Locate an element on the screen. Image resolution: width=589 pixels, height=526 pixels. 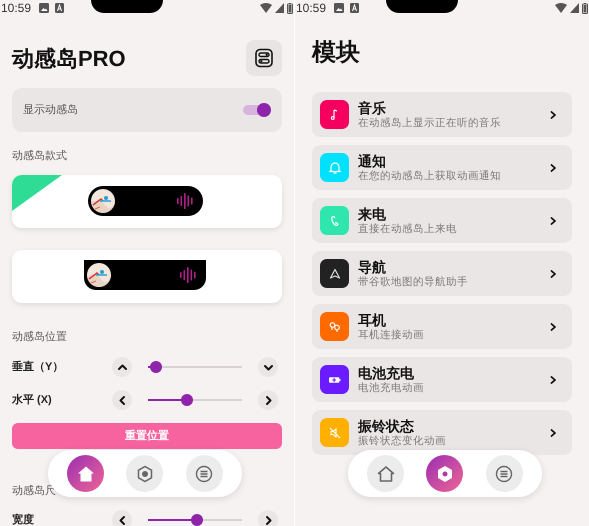
module-description: 直接在动感岛上来电 is located at coordinates (407, 229).